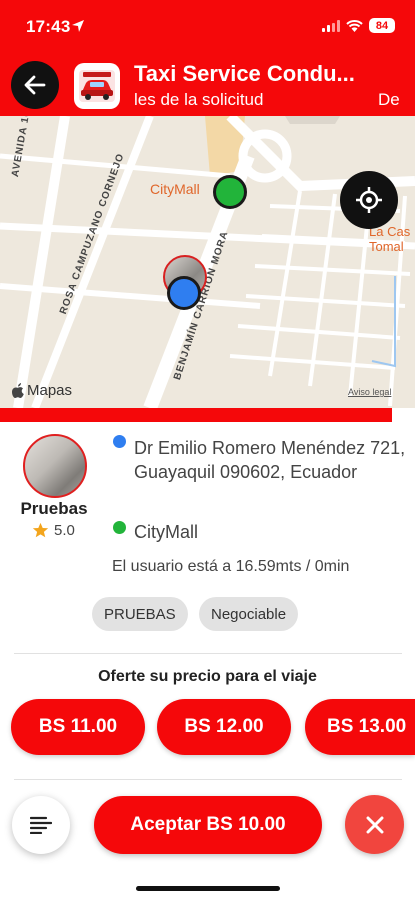 This screenshot has height=900, width=415. I want to click on maps-attribution-text: Mapas, so click(50, 390).